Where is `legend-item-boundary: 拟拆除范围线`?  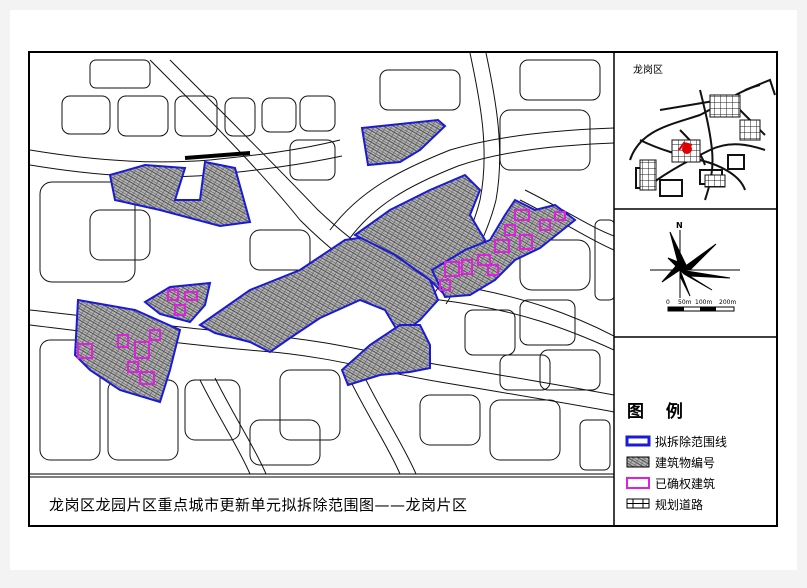
legend-item-boundary: 拟拆除范围线 is located at coordinates (691, 441).